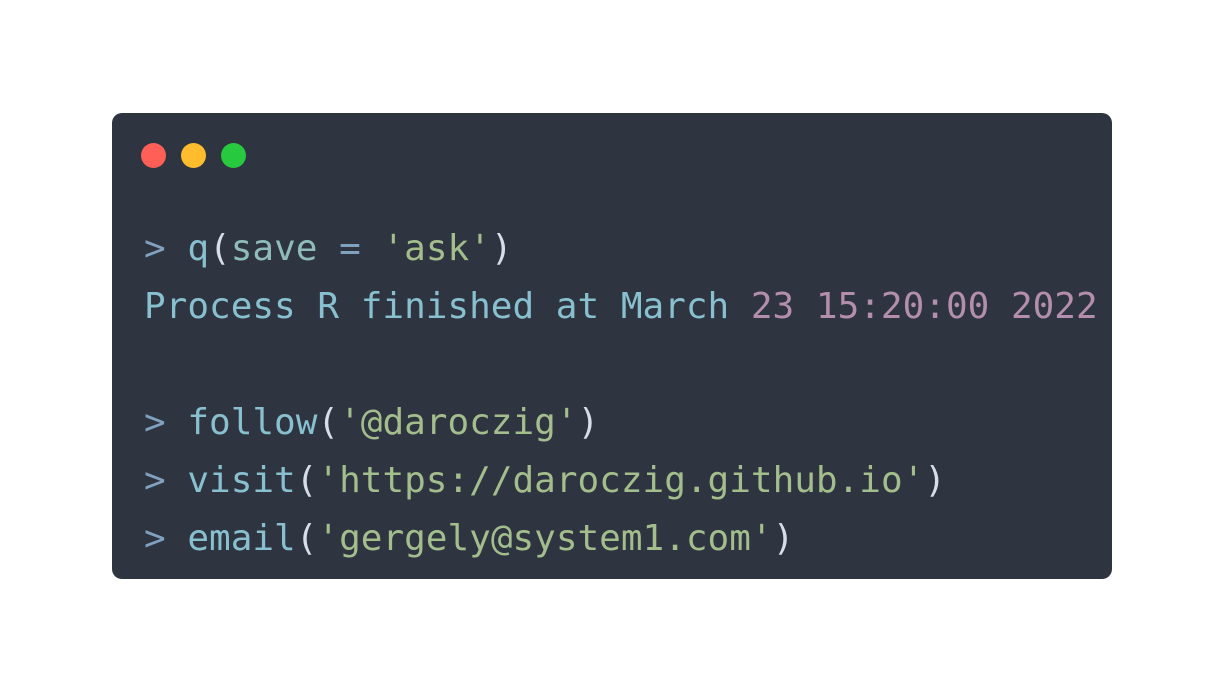 This screenshot has width=1224, height=690. What do you see at coordinates (241, 480) in the screenshot?
I see `code-token-fn: visit` at bounding box center [241, 480].